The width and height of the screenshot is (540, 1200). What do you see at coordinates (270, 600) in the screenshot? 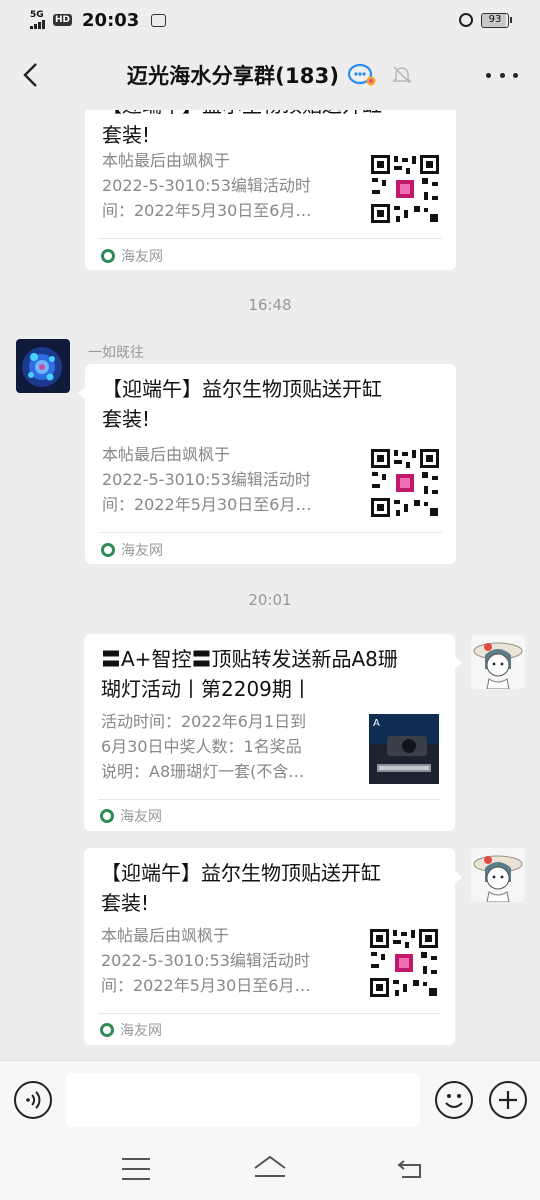
I see `timestamp: 20:01` at bounding box center [270, 600].